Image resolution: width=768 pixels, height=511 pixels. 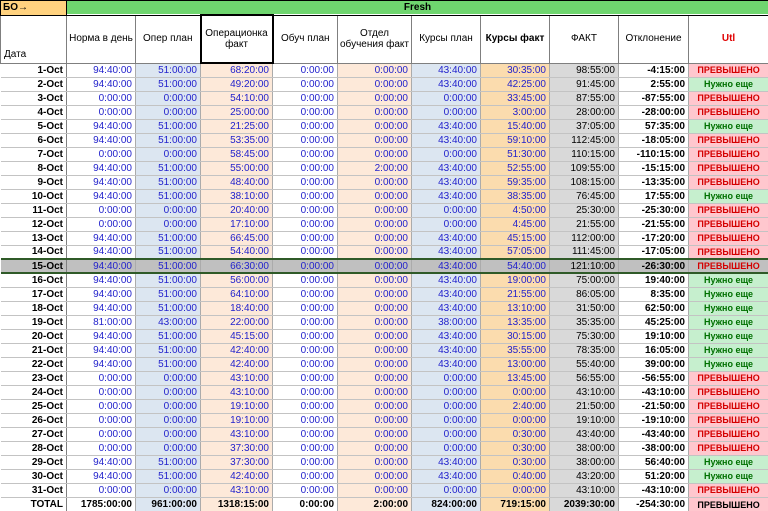 I want to click on cell-date: 26-Oct, so click(x=33, y=420).